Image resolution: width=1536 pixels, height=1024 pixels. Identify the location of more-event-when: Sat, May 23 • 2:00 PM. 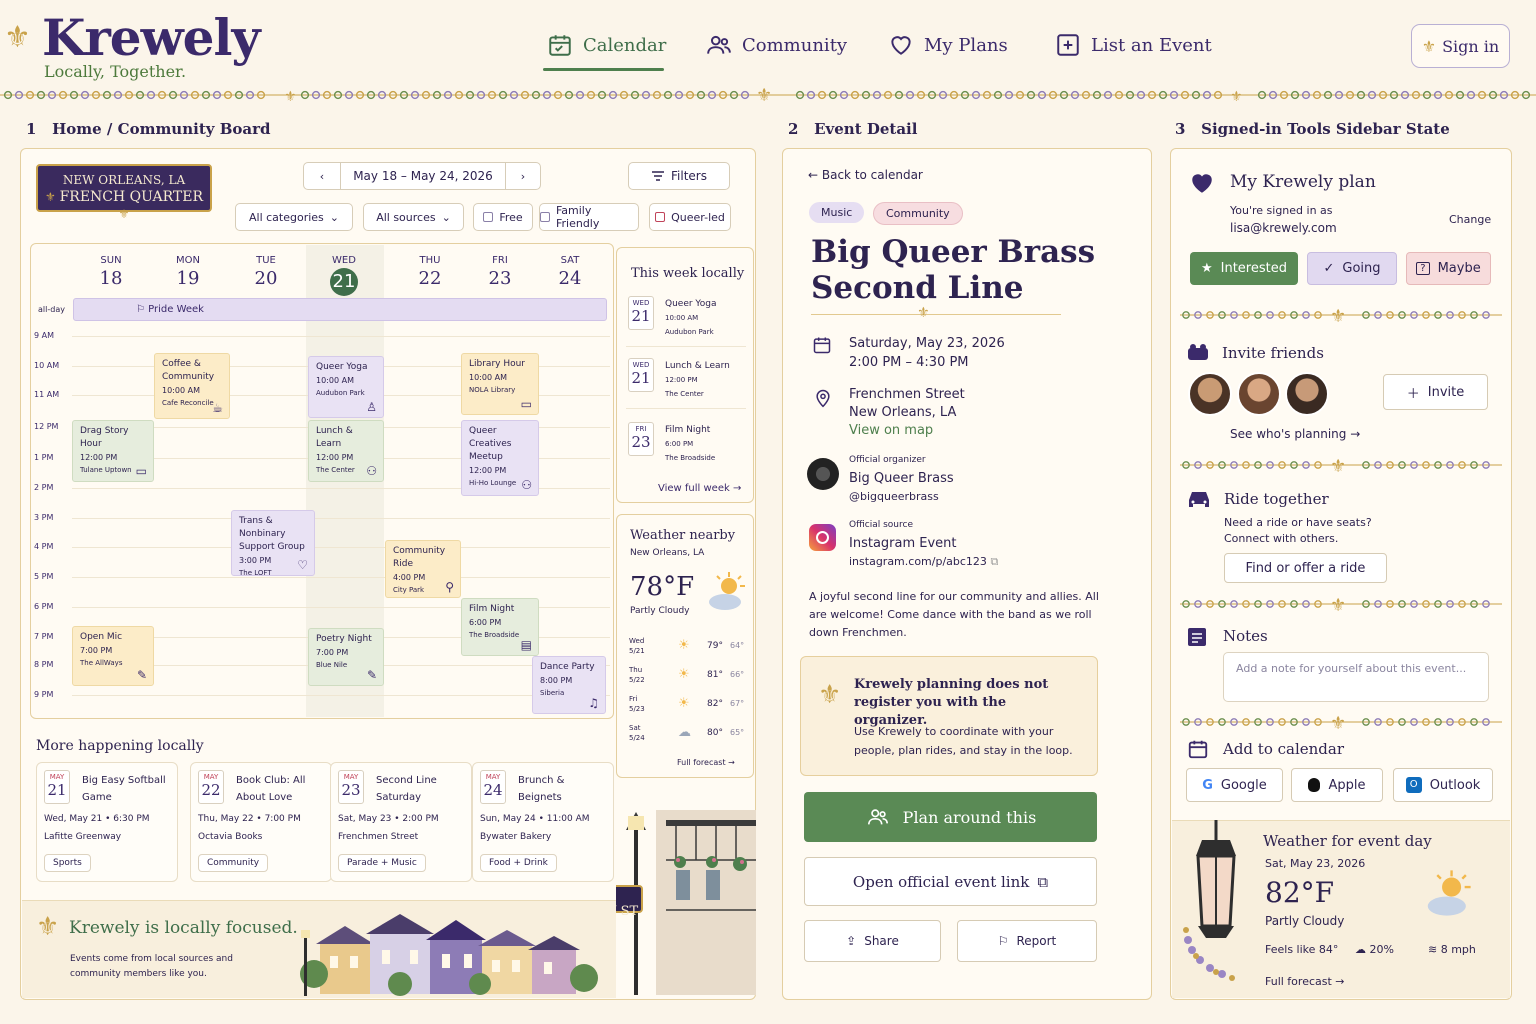
(388, 819).